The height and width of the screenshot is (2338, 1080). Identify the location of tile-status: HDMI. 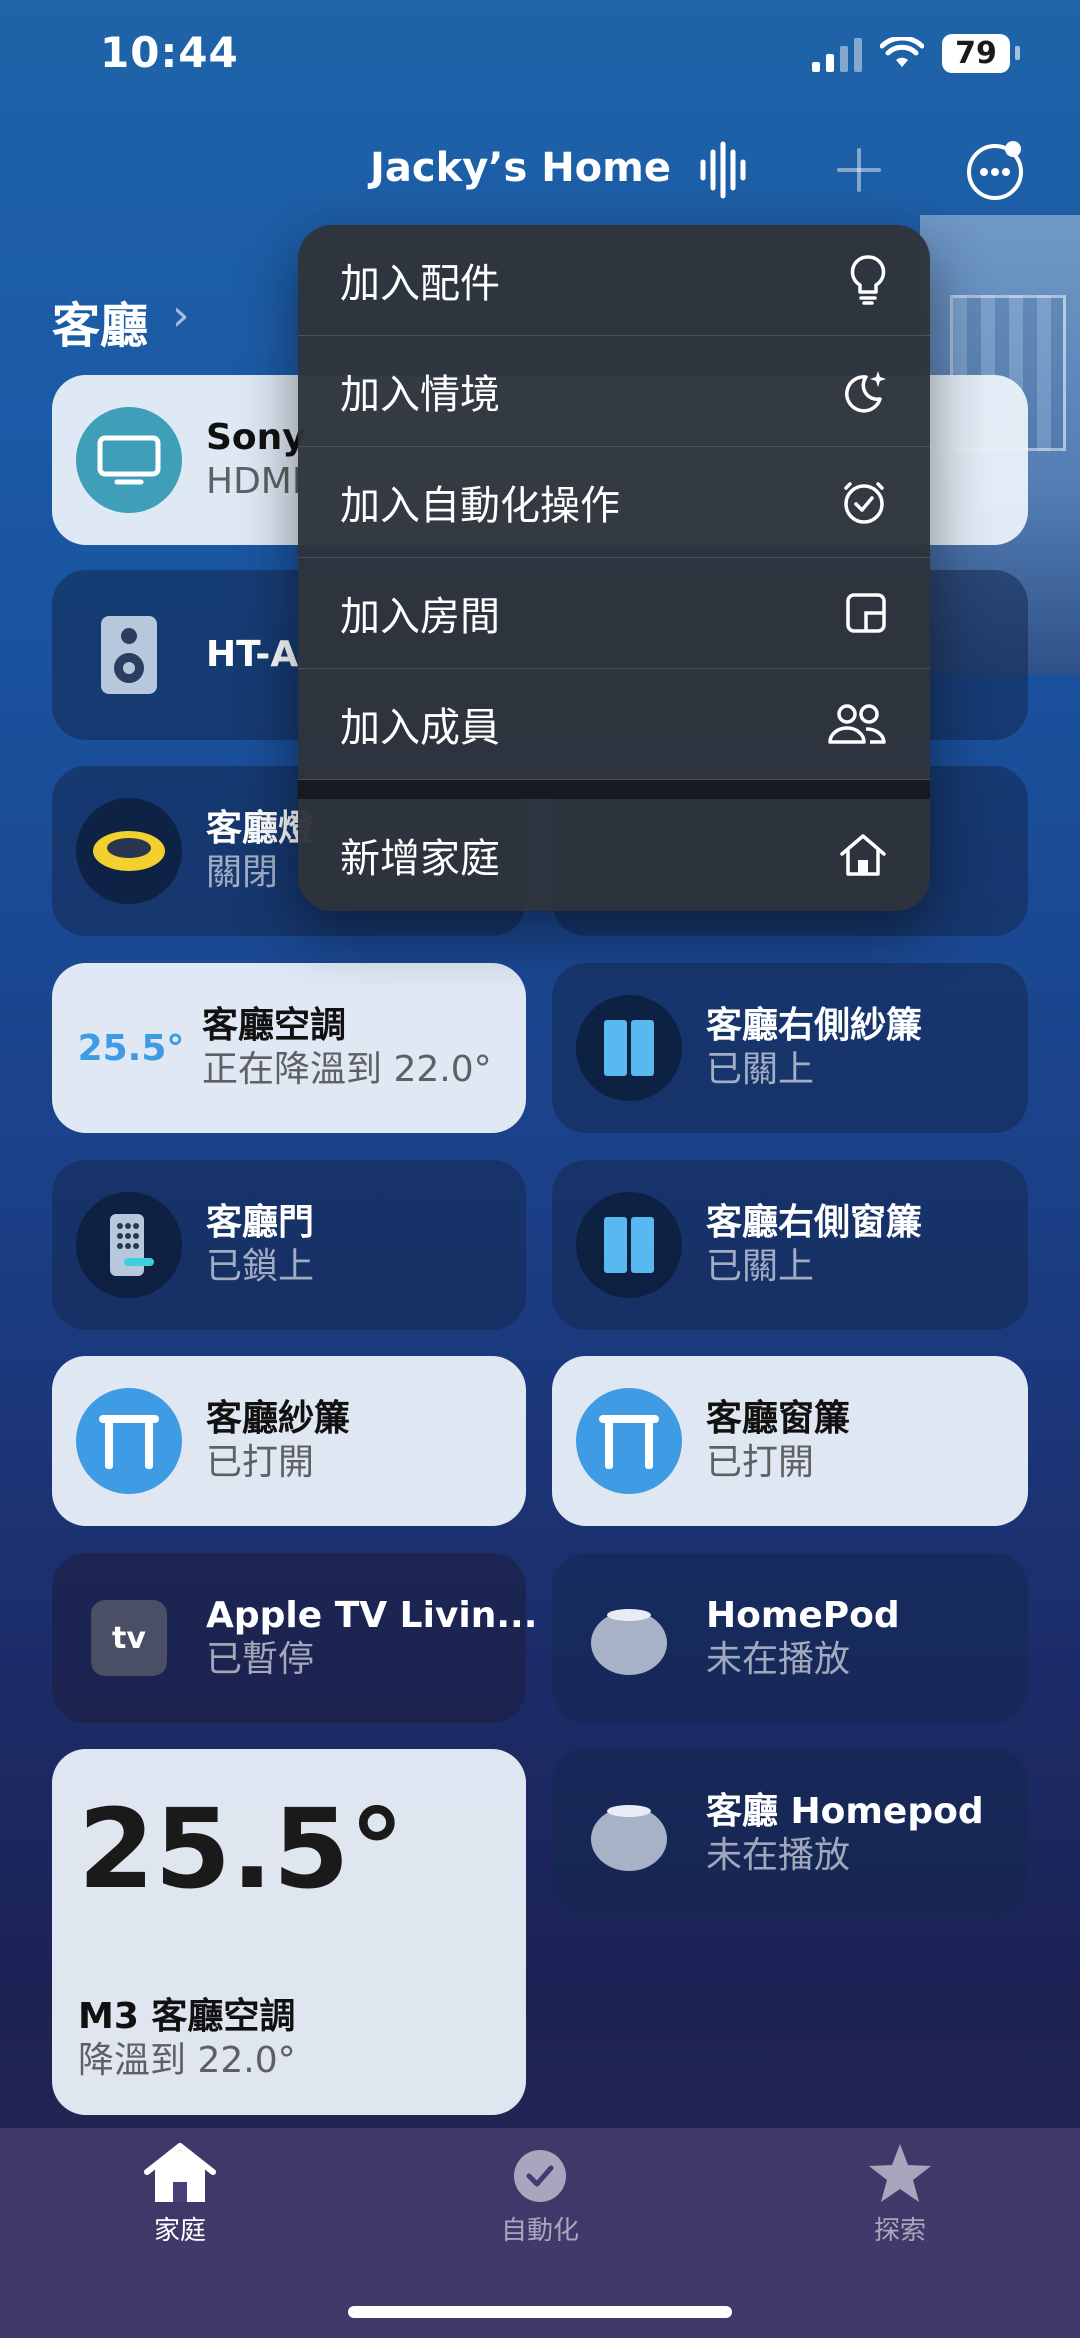
(254, 481).